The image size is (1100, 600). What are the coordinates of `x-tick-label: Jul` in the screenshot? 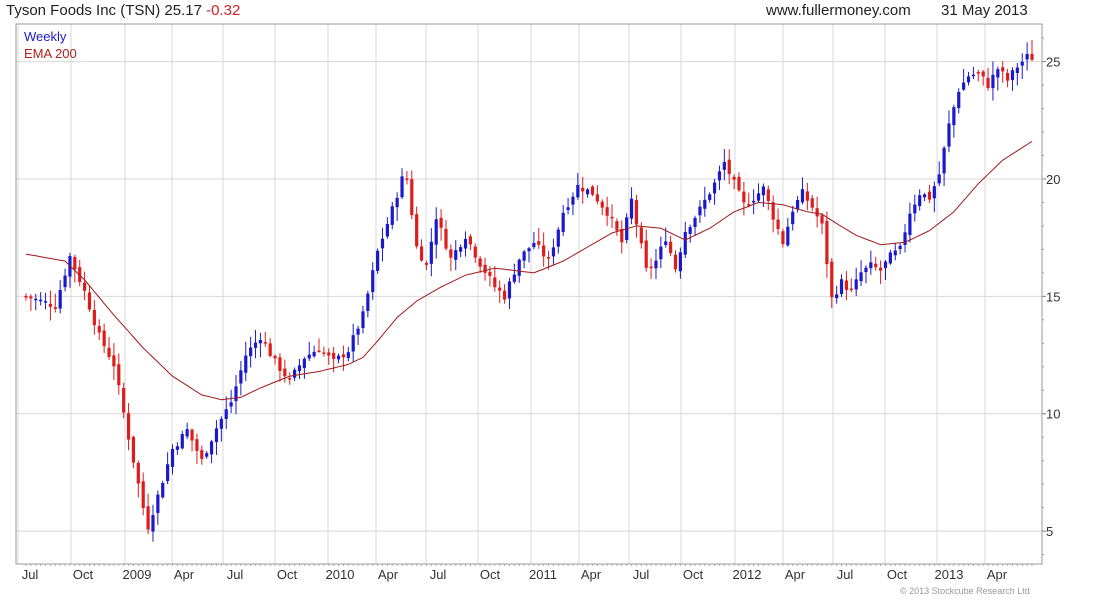 It's located at (845, 574).